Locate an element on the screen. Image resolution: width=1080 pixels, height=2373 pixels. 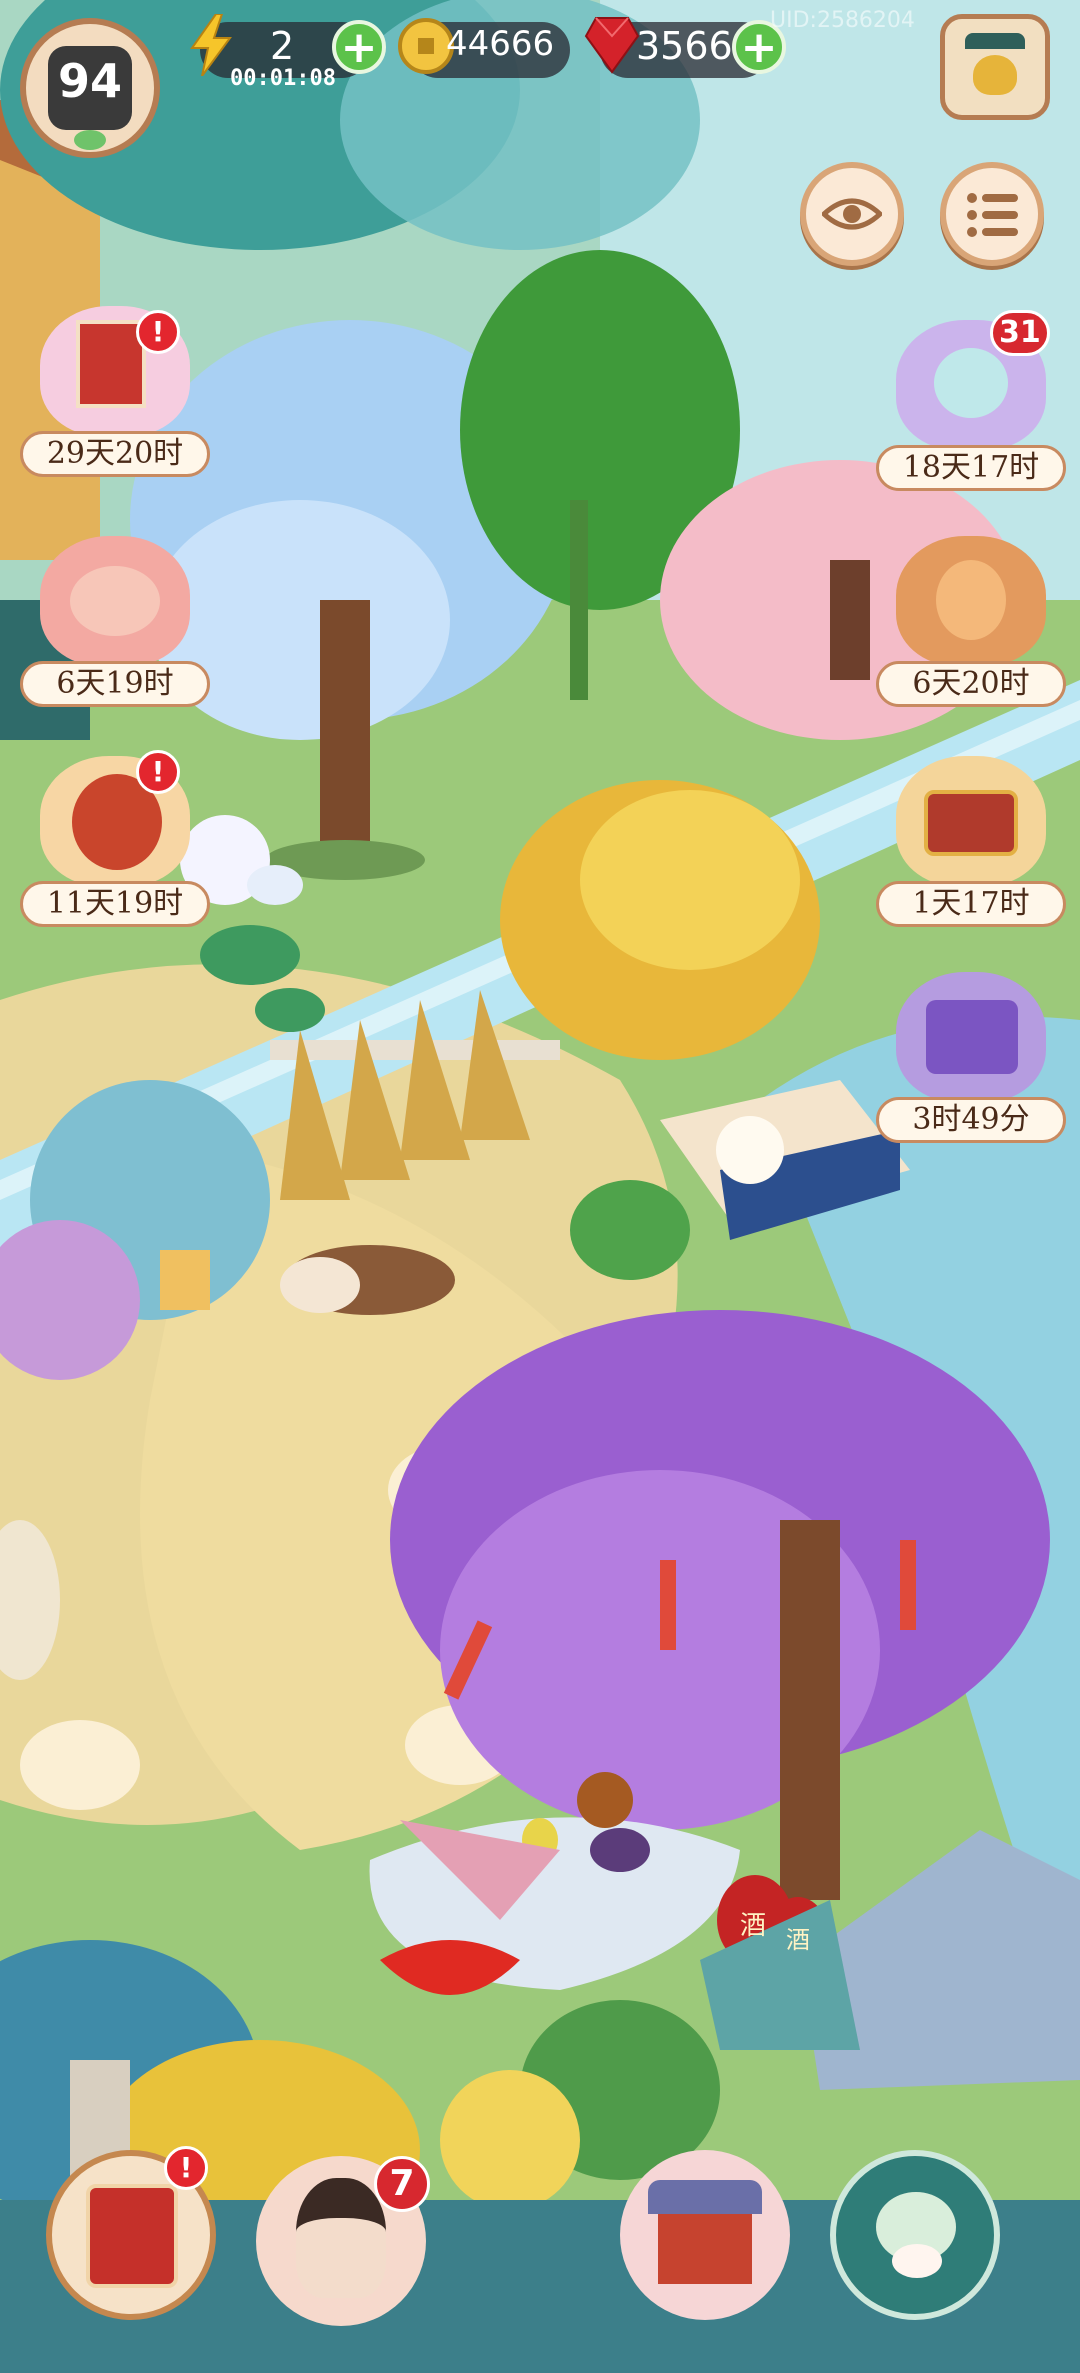
event-right-4: 3时49分 is located at coordinates (971, 1062).